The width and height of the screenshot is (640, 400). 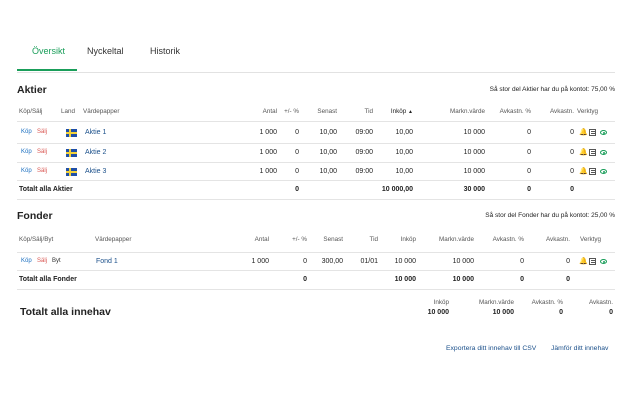 What do you see at coordinates (46, 189) in the screenshot?
I see `total-label: Totalt alla Aktier` at bounding box center [46, 189].